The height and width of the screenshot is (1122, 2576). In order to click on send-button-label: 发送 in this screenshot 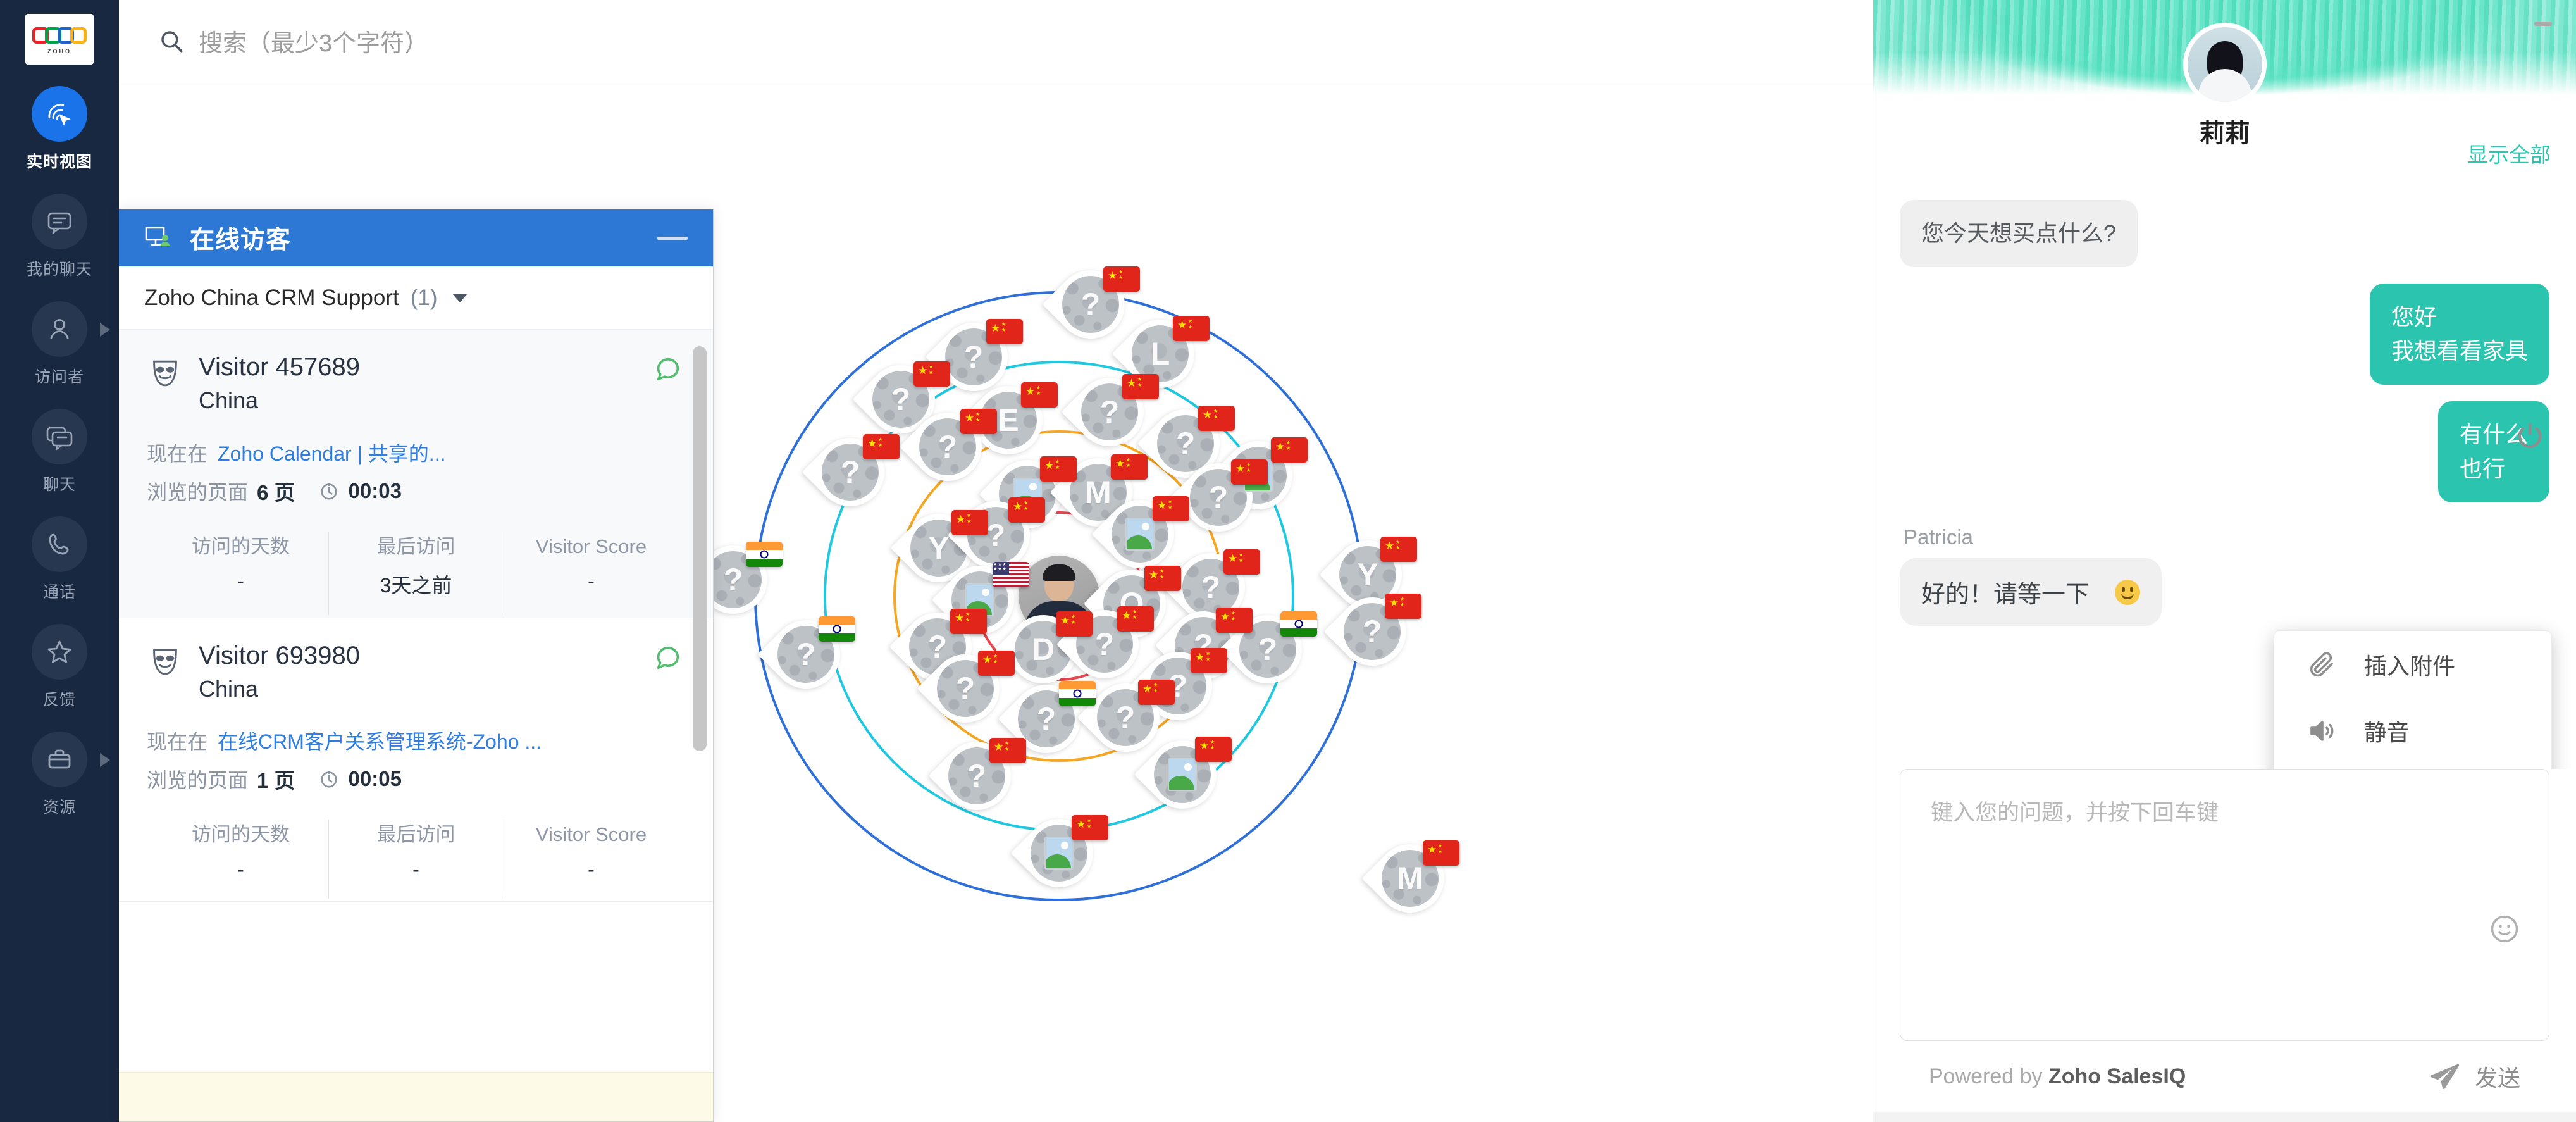, I will do `click(2497, 1078)`.